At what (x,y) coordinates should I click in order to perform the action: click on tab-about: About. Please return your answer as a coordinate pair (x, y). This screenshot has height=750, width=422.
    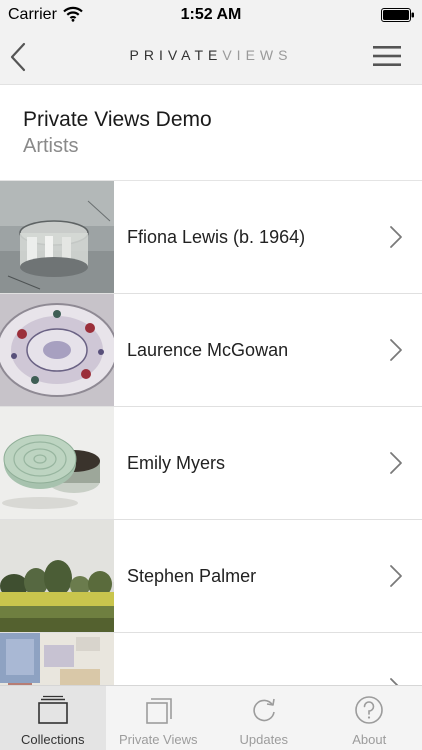
    Looking at the image, I should click on (369, 718).